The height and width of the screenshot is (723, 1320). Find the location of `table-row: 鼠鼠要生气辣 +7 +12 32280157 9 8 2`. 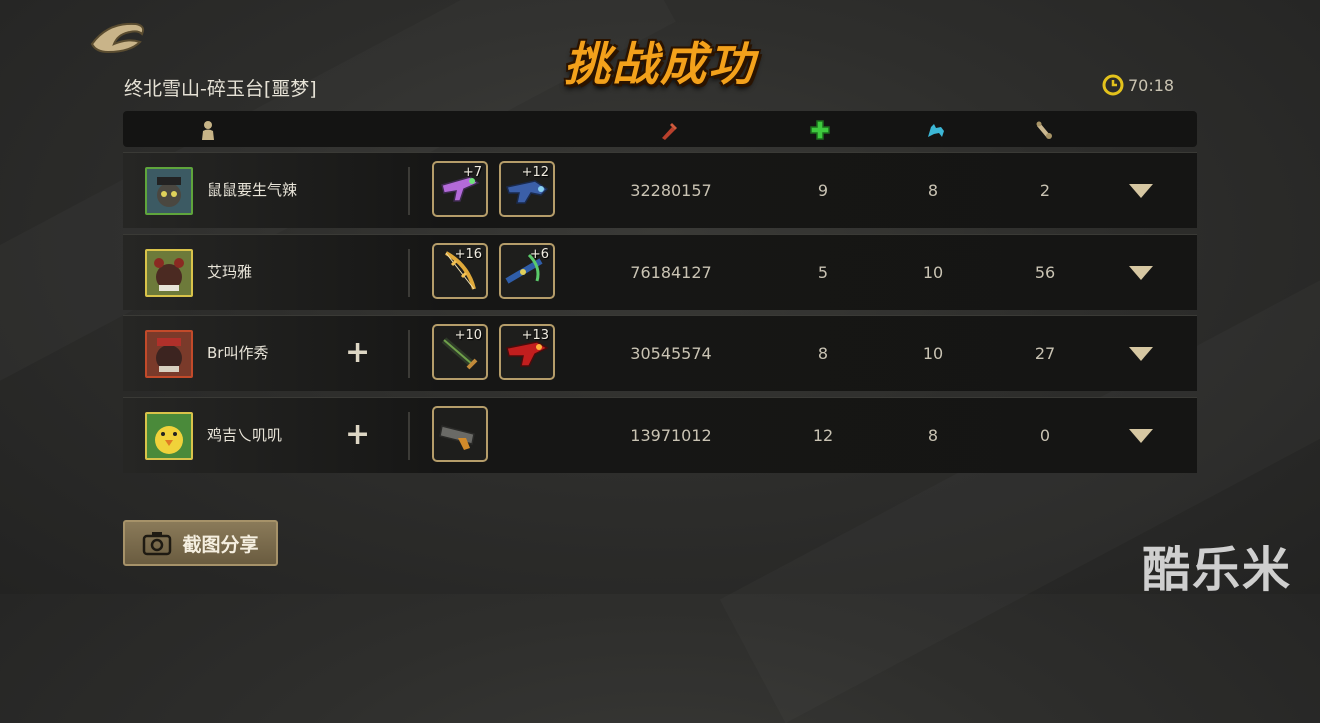

table-row: 鼠鼠要生气辣 +7 +12 32280157 9 8 2 is located at coordinates (660, 190).